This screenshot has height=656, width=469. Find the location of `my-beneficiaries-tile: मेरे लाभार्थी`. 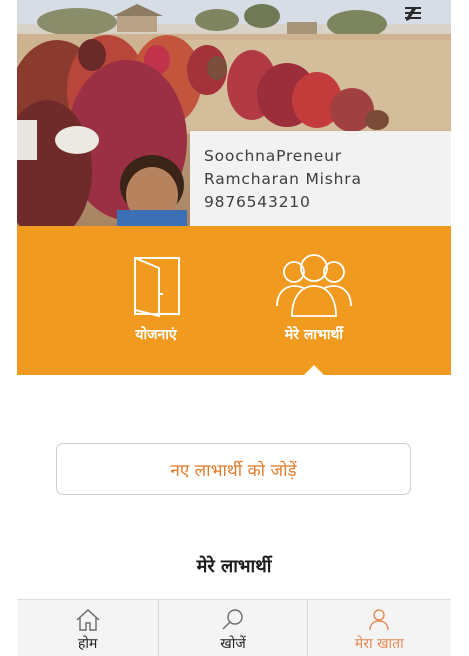

my-beneficiaries-tile: मेरे लाभार्थी is located at coordinates (314, 300).